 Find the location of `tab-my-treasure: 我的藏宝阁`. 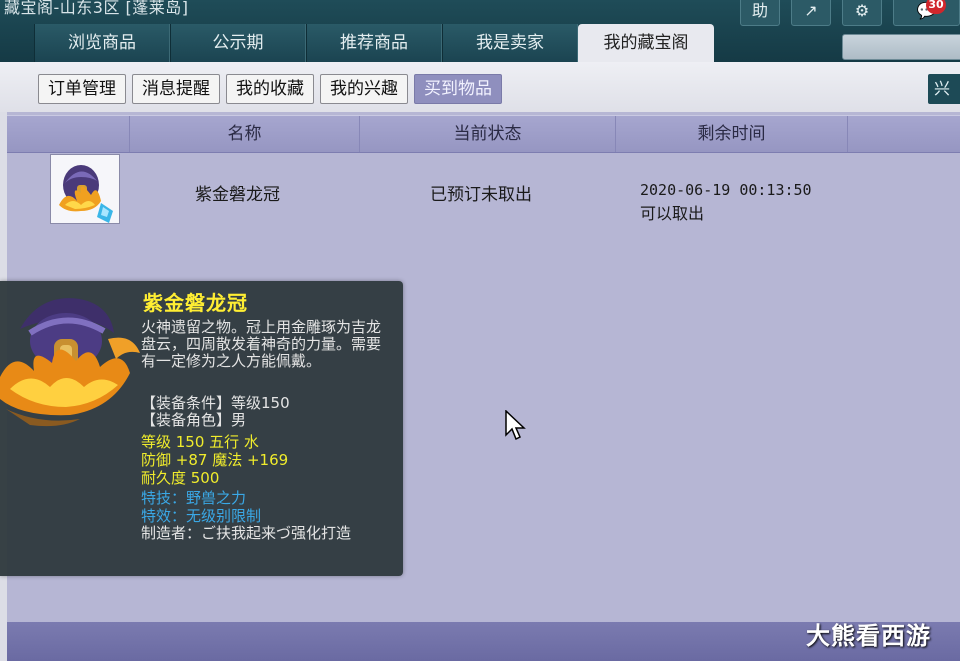

tab-my-treasure: 我的藏宝阁 is located at coordinates (646, 43).